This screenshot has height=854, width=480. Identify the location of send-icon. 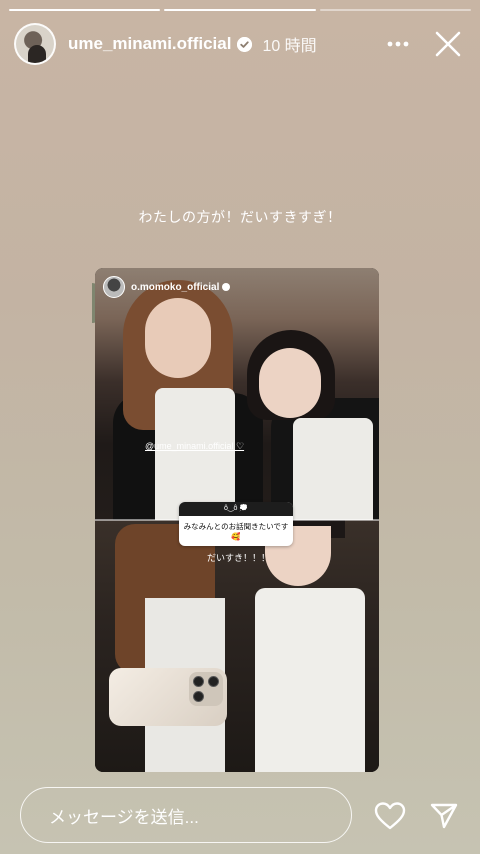
(444, 816).